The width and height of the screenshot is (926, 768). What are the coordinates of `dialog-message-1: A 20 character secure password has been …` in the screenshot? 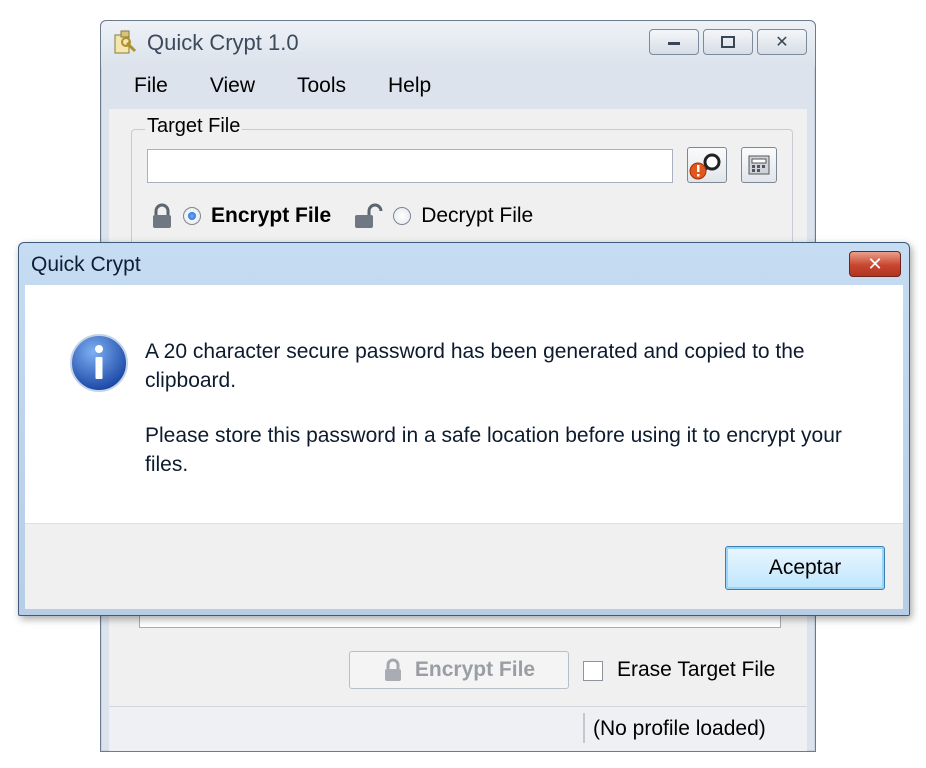 It's located at (475, 366).